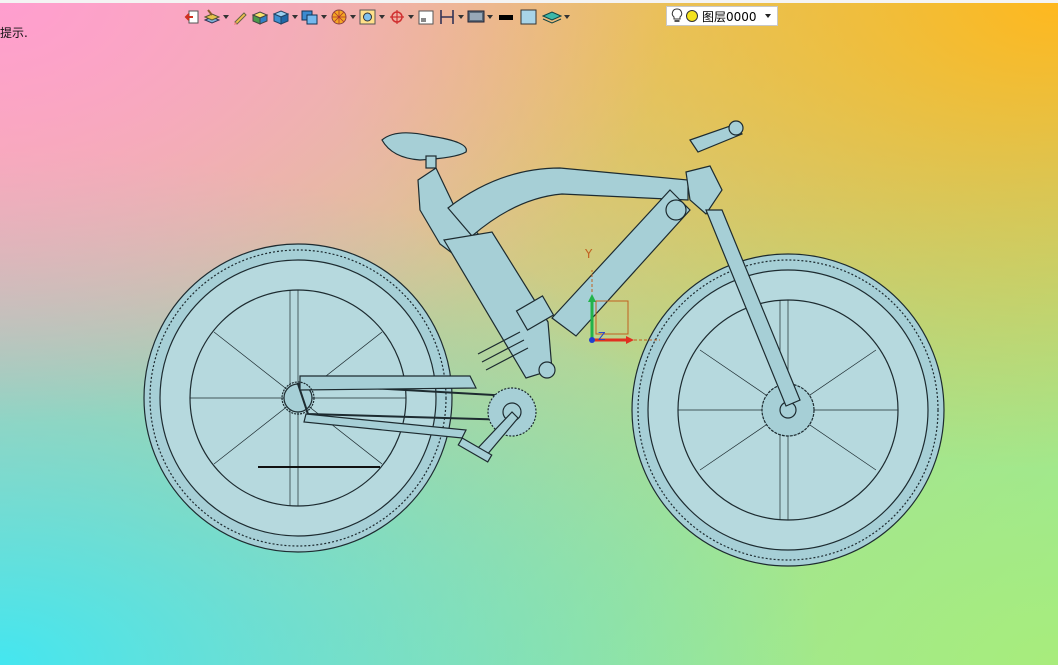 This screenshot has height=665, width=1058. Describe the element at coordinates (602, 336) in the screenshot. I see `axis-z-label: Z` at that location.